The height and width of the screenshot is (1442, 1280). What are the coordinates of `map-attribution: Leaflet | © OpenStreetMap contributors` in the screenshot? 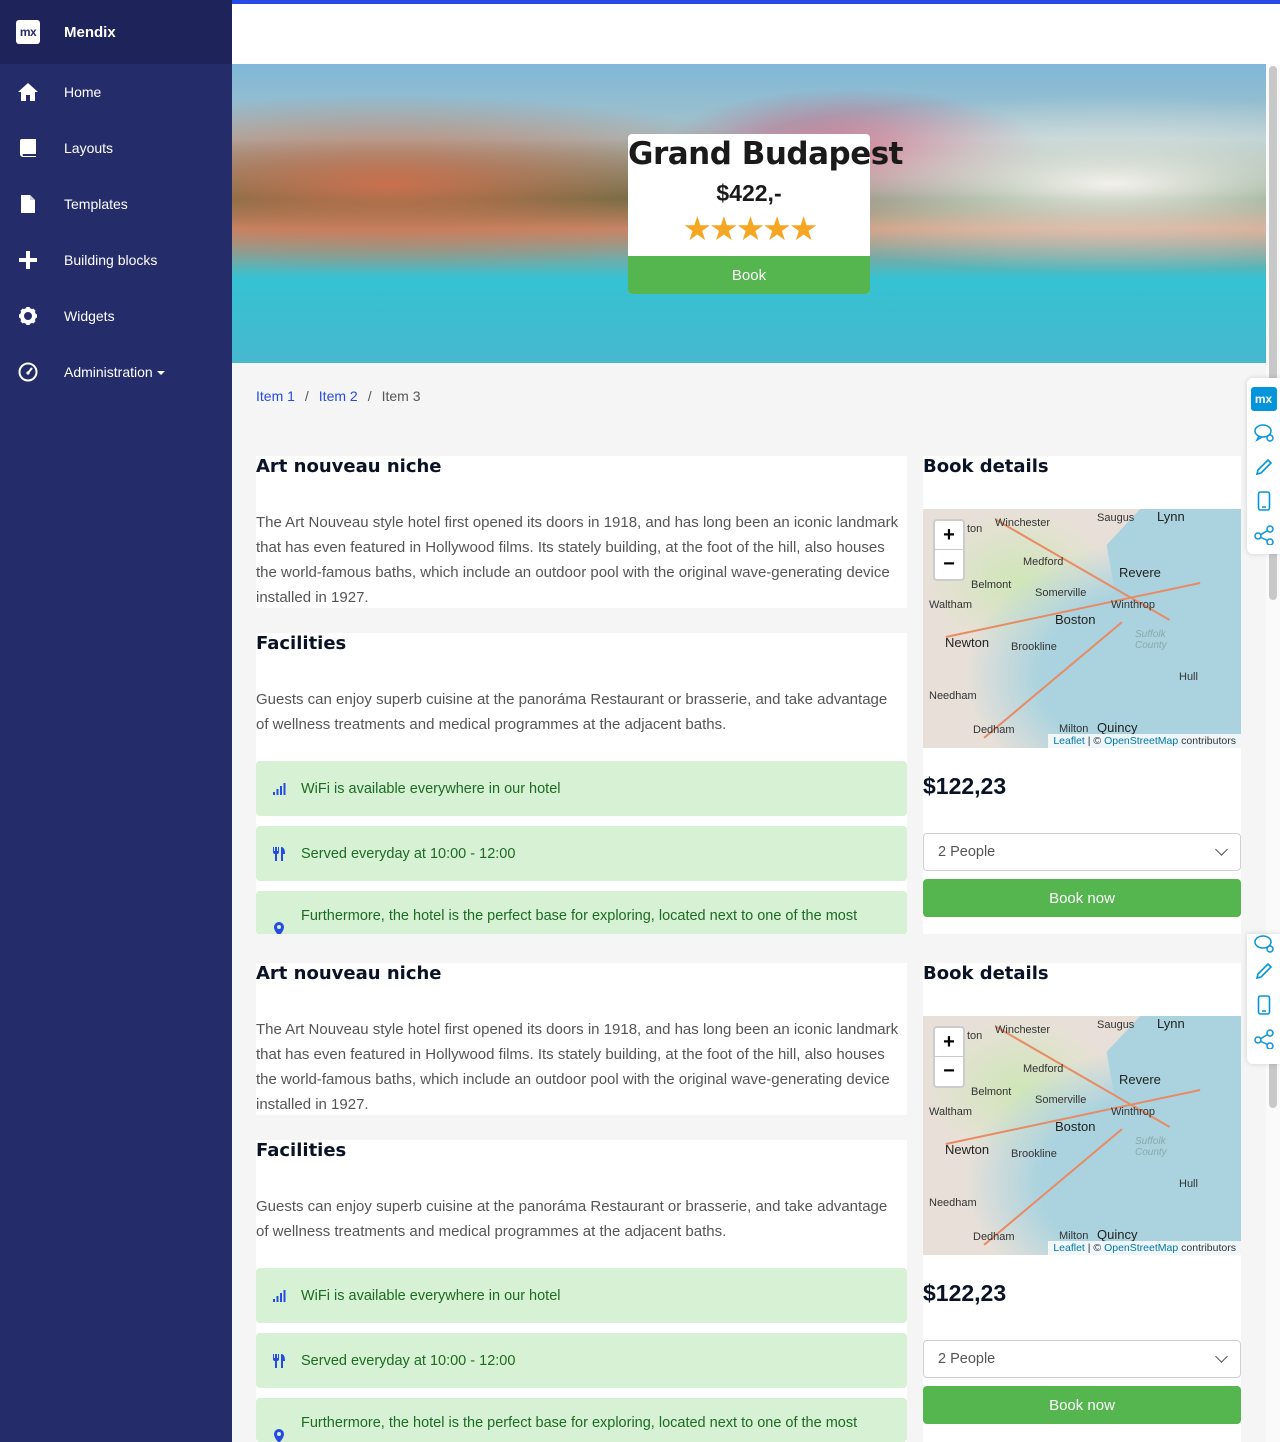 It's located at (1144, 741).